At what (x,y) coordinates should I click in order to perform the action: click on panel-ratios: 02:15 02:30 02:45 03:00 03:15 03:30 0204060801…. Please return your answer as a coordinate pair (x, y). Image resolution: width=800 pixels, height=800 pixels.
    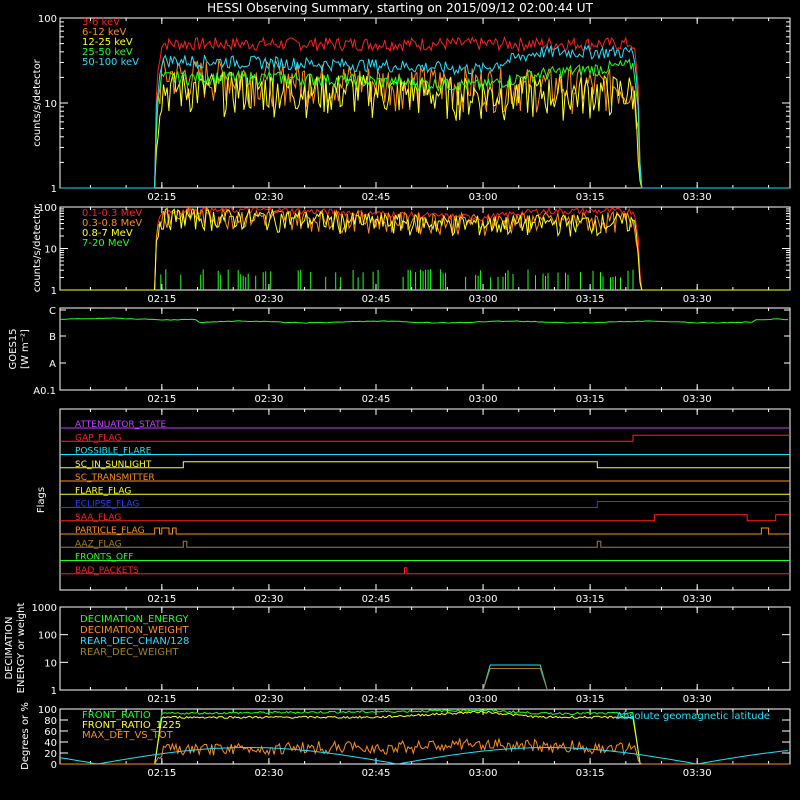
    Looking at the image, I should click on (405, 740).